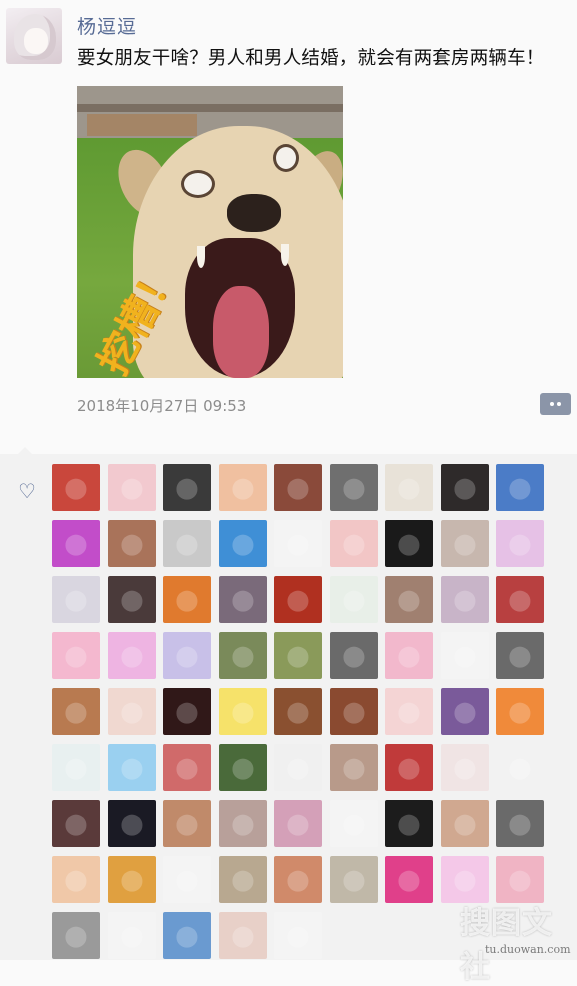 This screenshot has height=986, width=577. I want to click on user-avatar, so click(34, 36).